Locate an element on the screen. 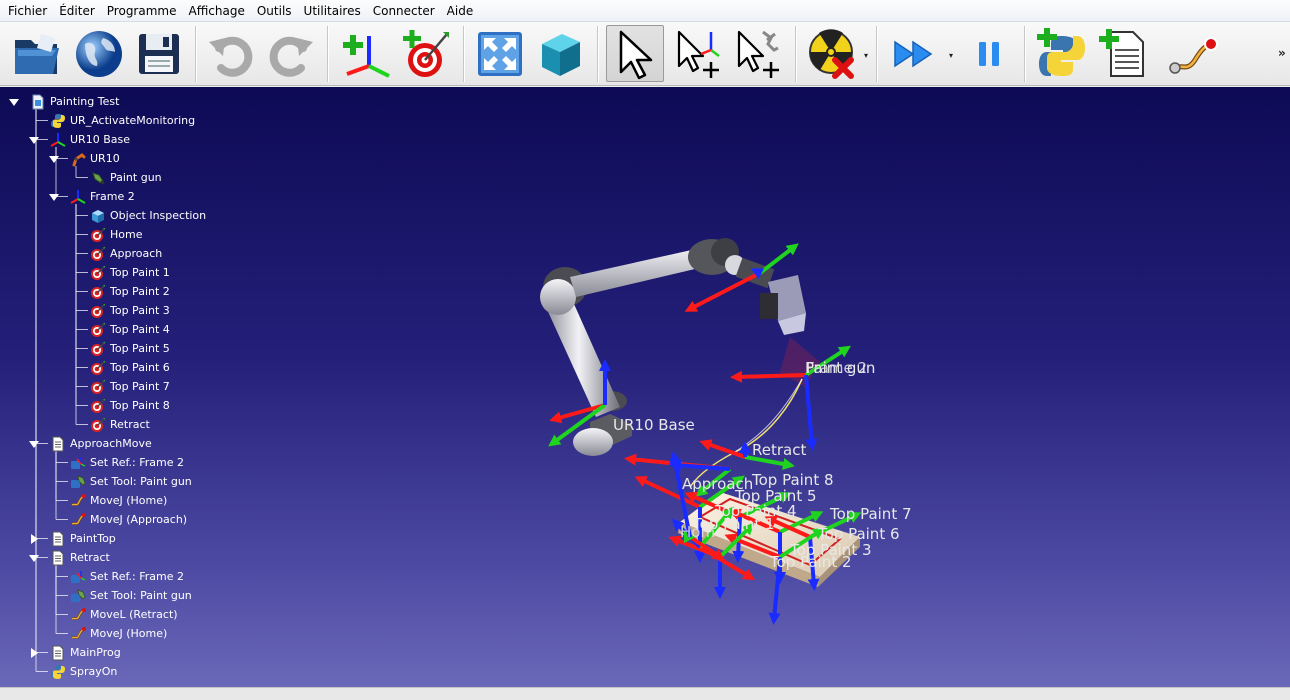 The image size is (1290, 700). online-library-button is located at coordinates (99, 53).